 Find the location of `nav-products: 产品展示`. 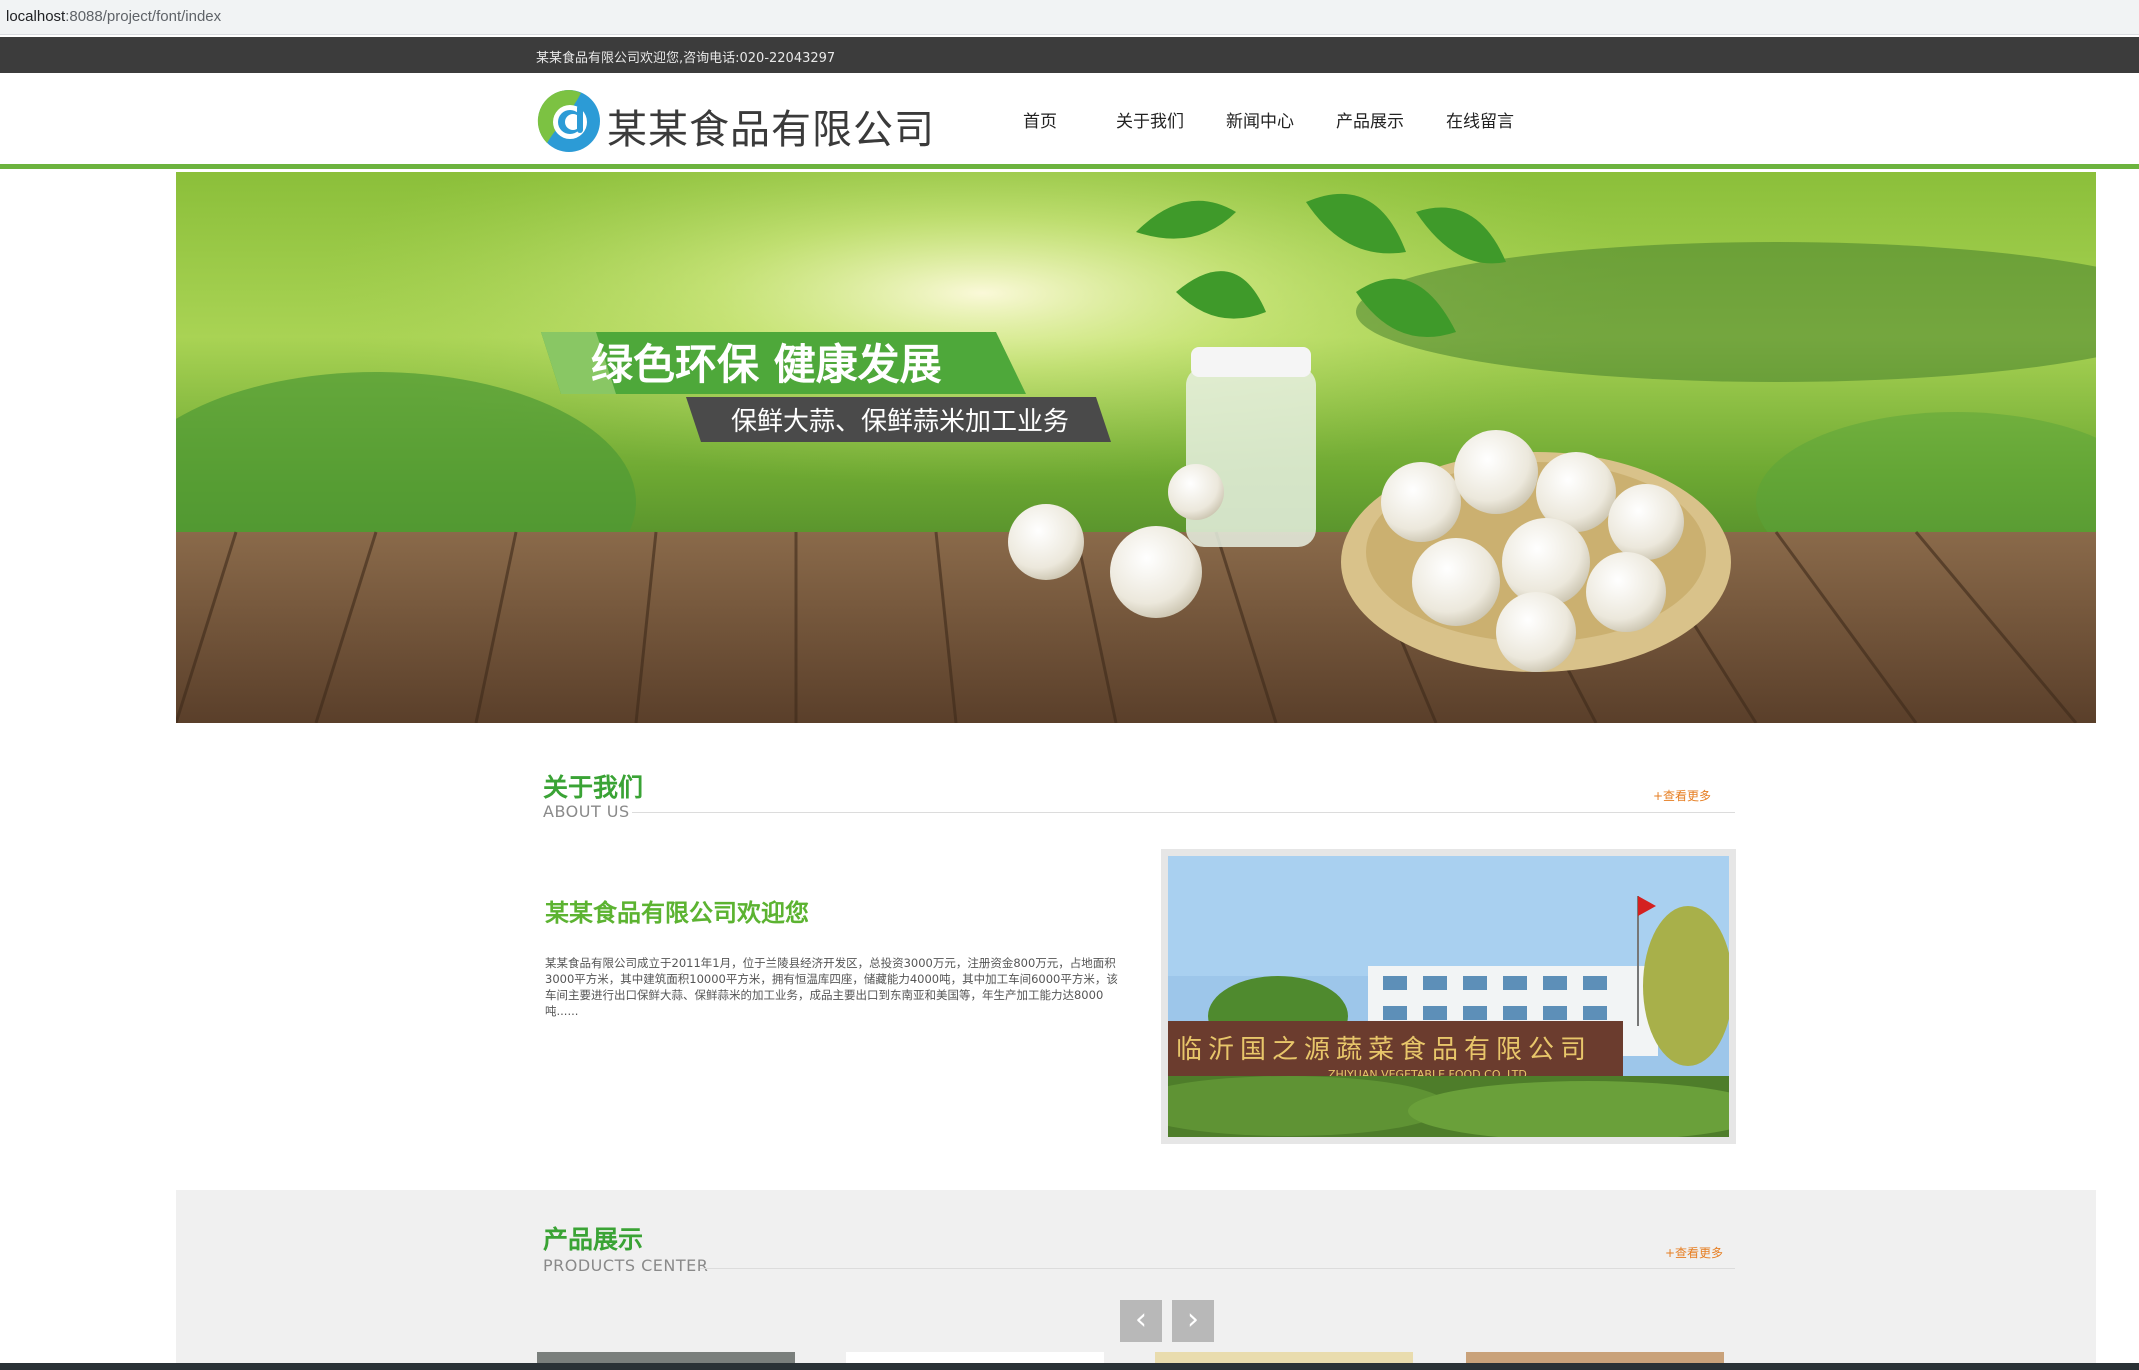

nav-products: 产品展示 is located at coordinates (1370, 121).